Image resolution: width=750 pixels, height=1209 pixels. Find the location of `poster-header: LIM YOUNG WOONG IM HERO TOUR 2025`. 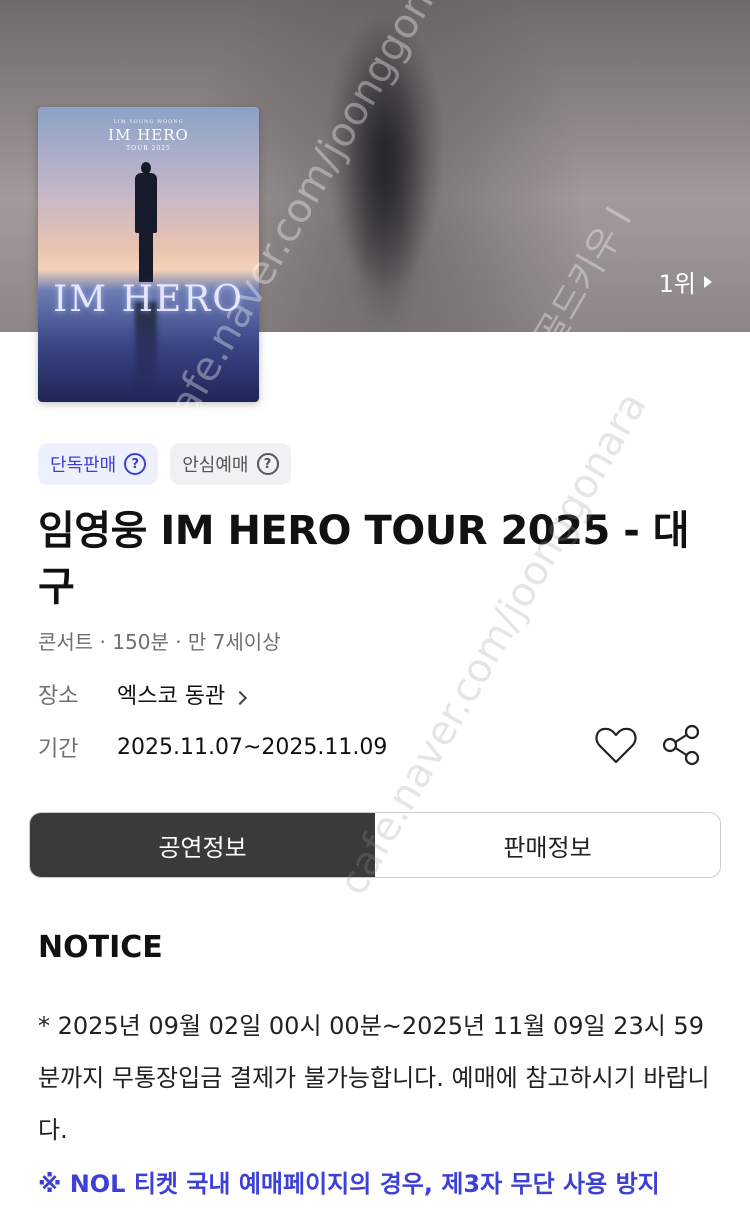

poster-header: LIM YOUNG WOONG IM HERO TOUR 2025 is located at coordinates (148, 135).